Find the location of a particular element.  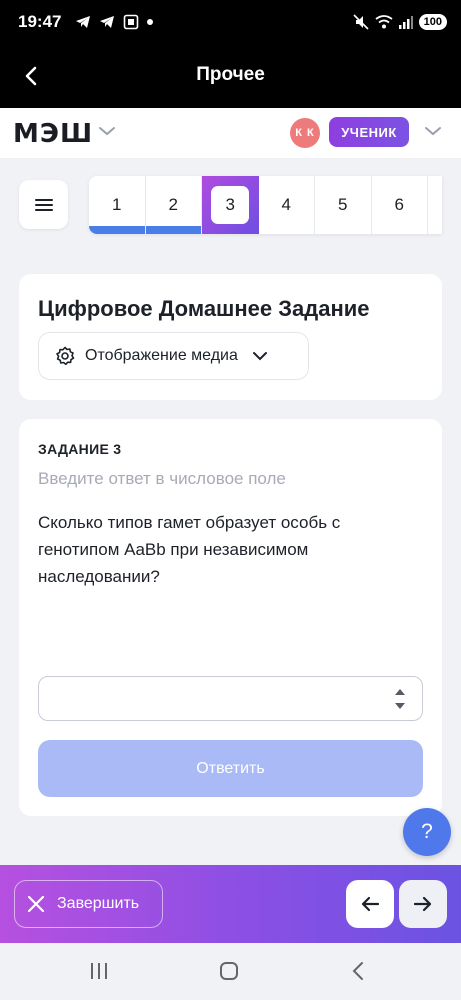

arrow-left-icon is located at coordinates (370, 904).